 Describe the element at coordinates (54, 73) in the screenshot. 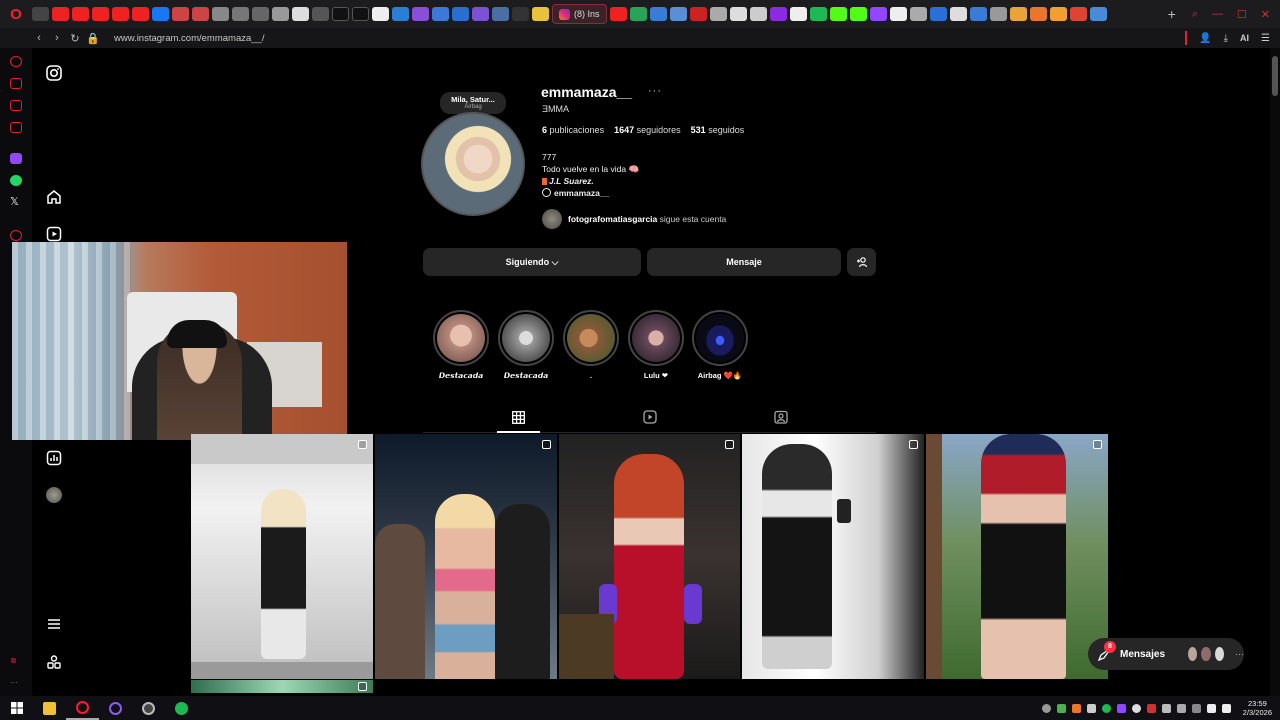

I see `instagram-logo-icon` at that location.